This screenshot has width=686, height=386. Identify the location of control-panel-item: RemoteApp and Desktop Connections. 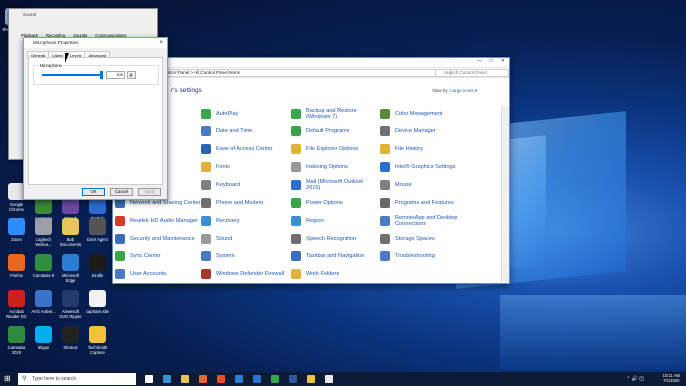
(435, 221).